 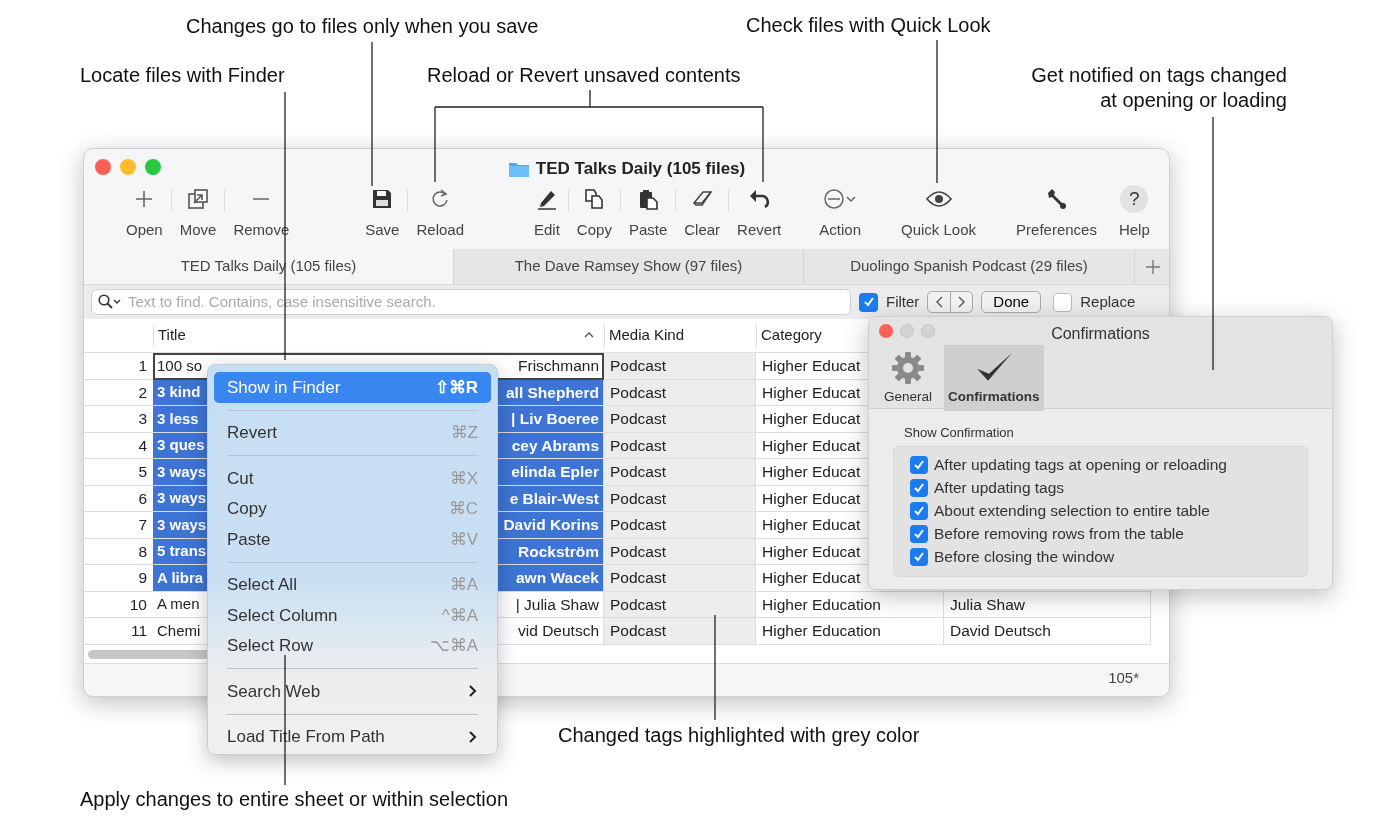 What do you see at coordinates (547, 213) in the screenshot?
I see `toolbar-button: Edit` at bounding box center [547, 213].